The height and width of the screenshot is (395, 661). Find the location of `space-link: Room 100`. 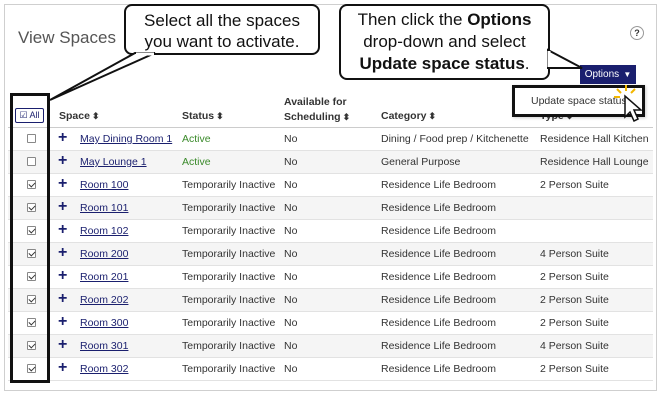

space-link: Room 100 is located at coordinates (104, 185).